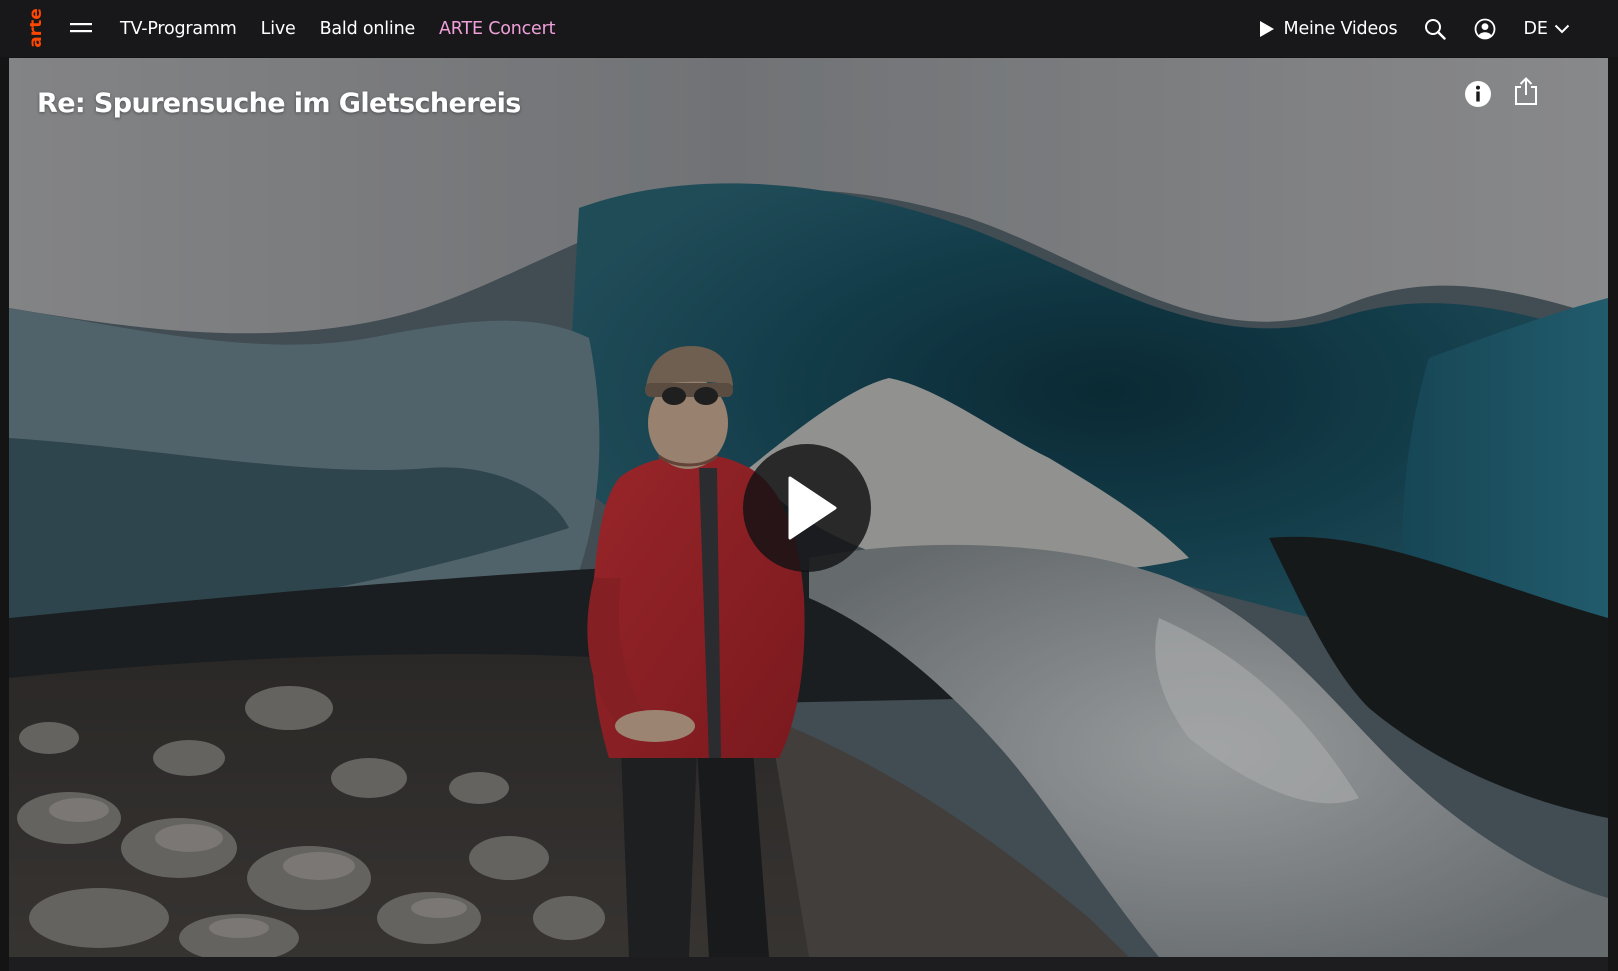 This screenshot has height=971, width=1618. Describe the element at coordinates (497, 29) in the screenshot. I see `nav-link-arte-concert: ARTE Concert` at that location.